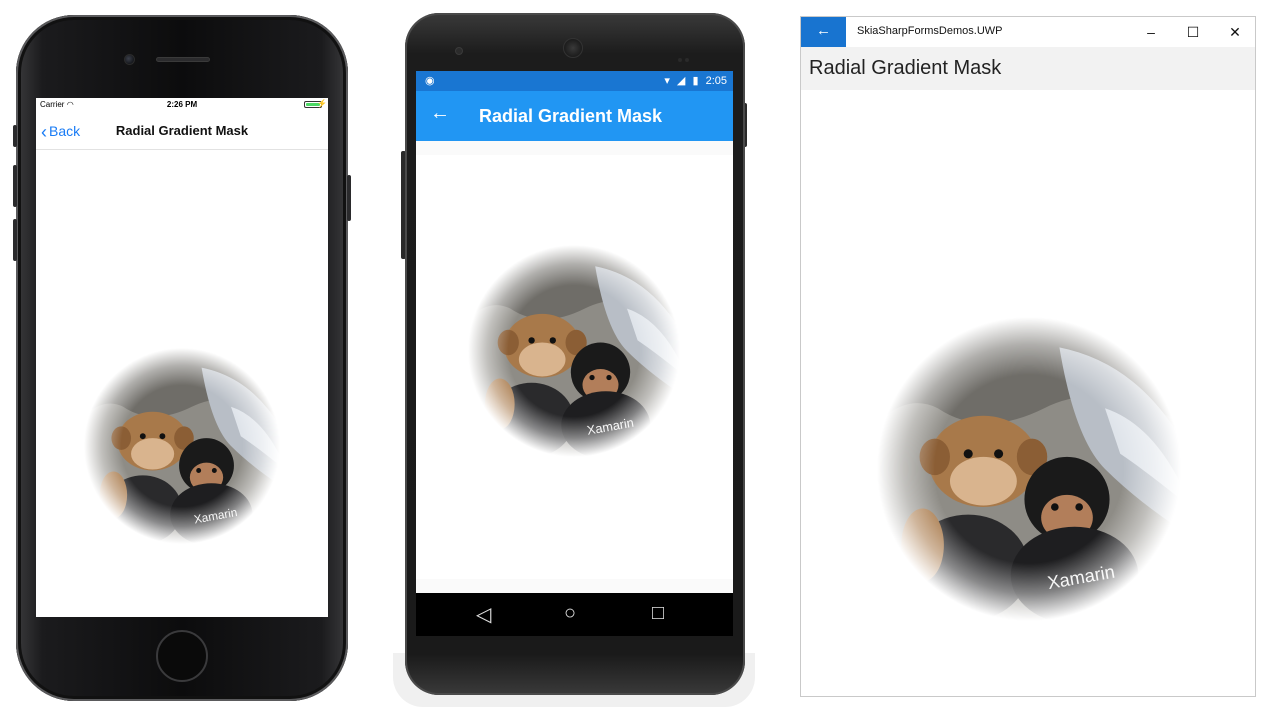 The height and width of the screenshot is (716, 1280). I want to click on status-time: 2:26 PM, so click(182, 104).